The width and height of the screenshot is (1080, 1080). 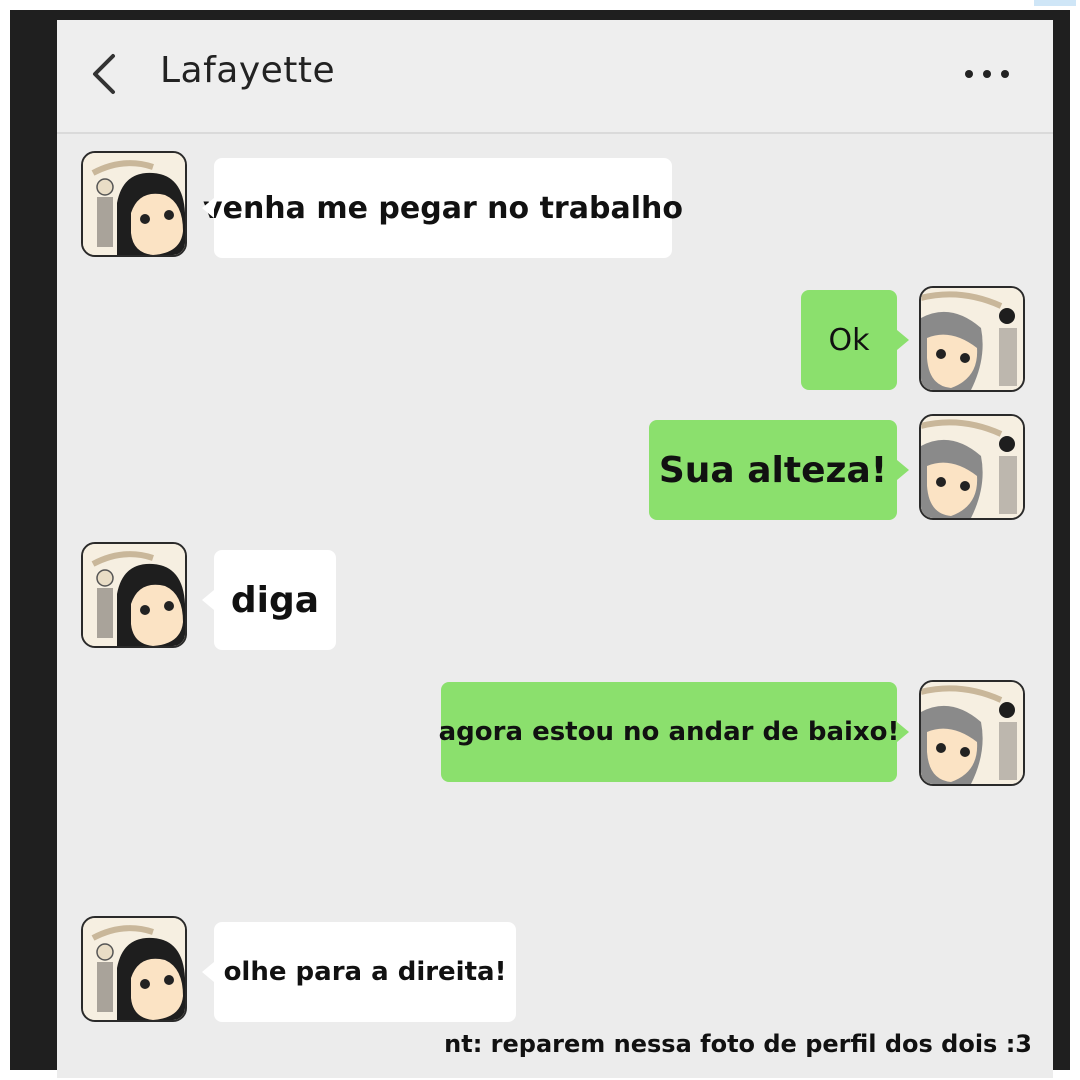 I want to click on message-bubble: Sua alteza!, so click(x=779, y=470).